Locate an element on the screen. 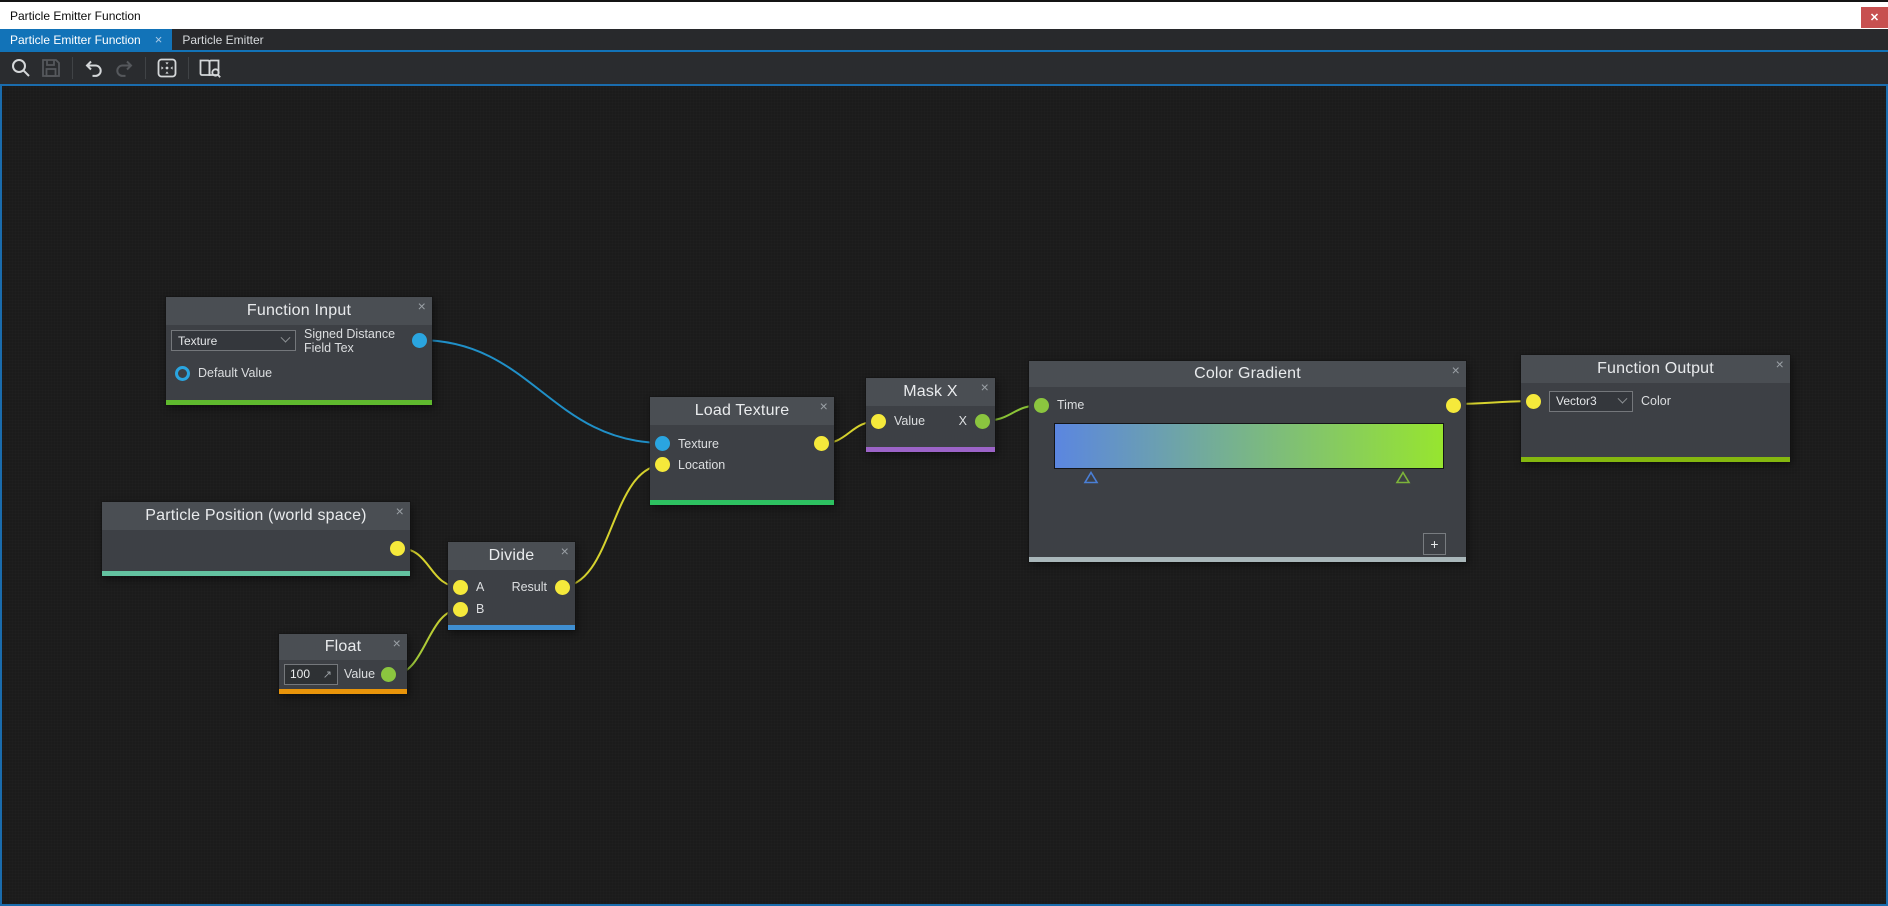 The image size is (1888, 906). node-mask-x: Mask X × Value X is located at coordinates (930, 415).